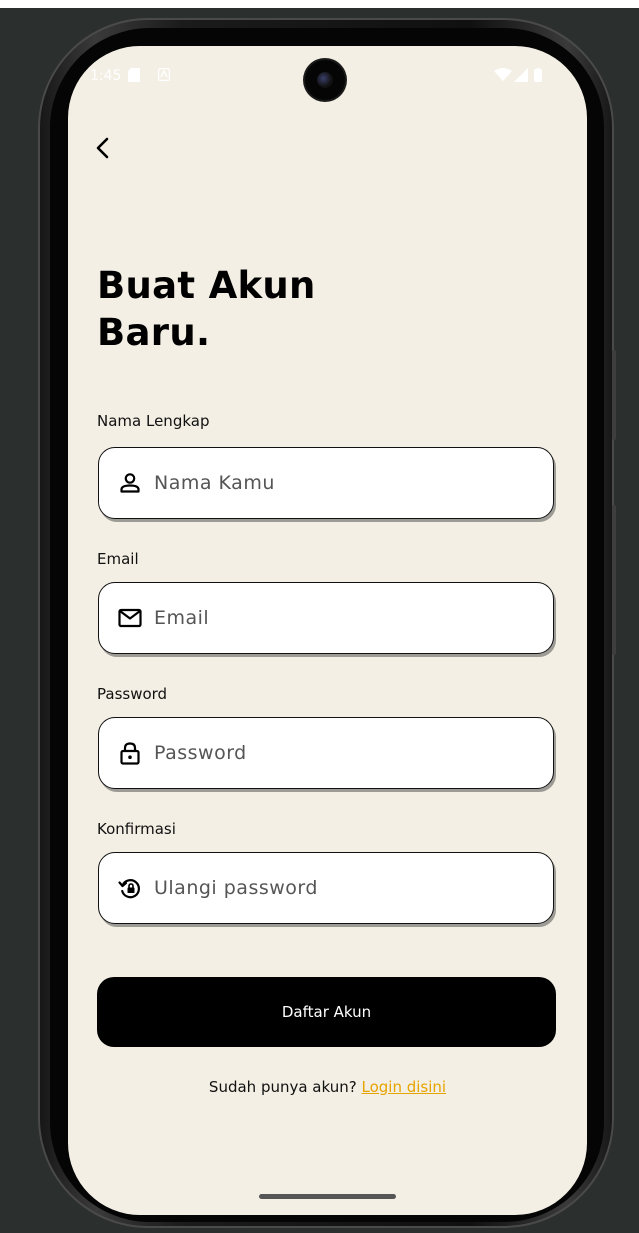  What do you see at coordinates (342, 618) in the screenshot?
I see `email-input` at bounding box center [342, 618].